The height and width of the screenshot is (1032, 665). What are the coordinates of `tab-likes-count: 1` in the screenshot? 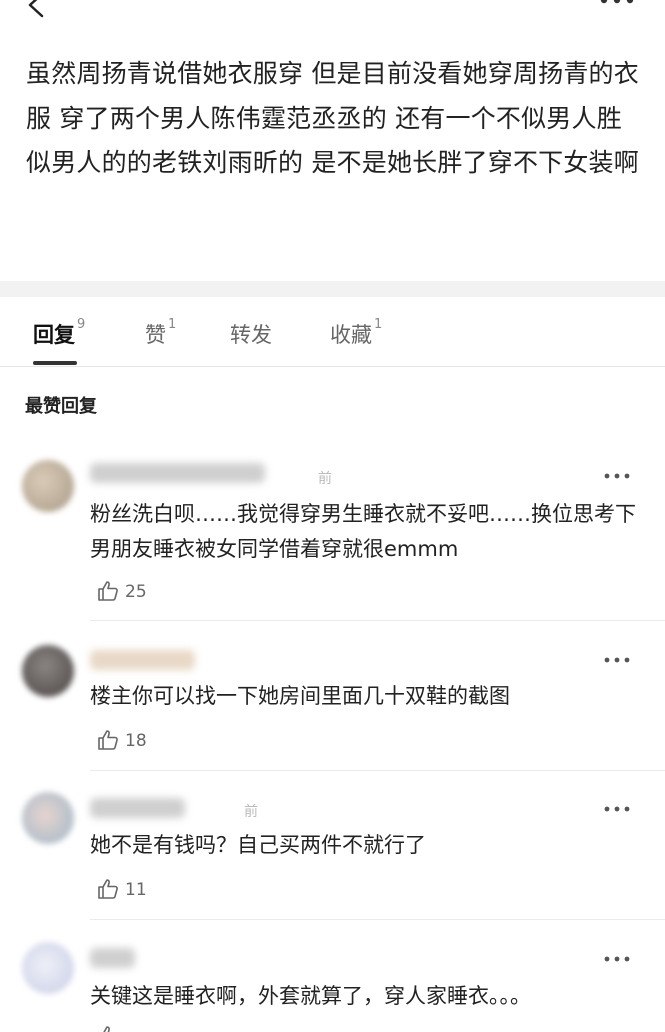 It's located at (172, 324).